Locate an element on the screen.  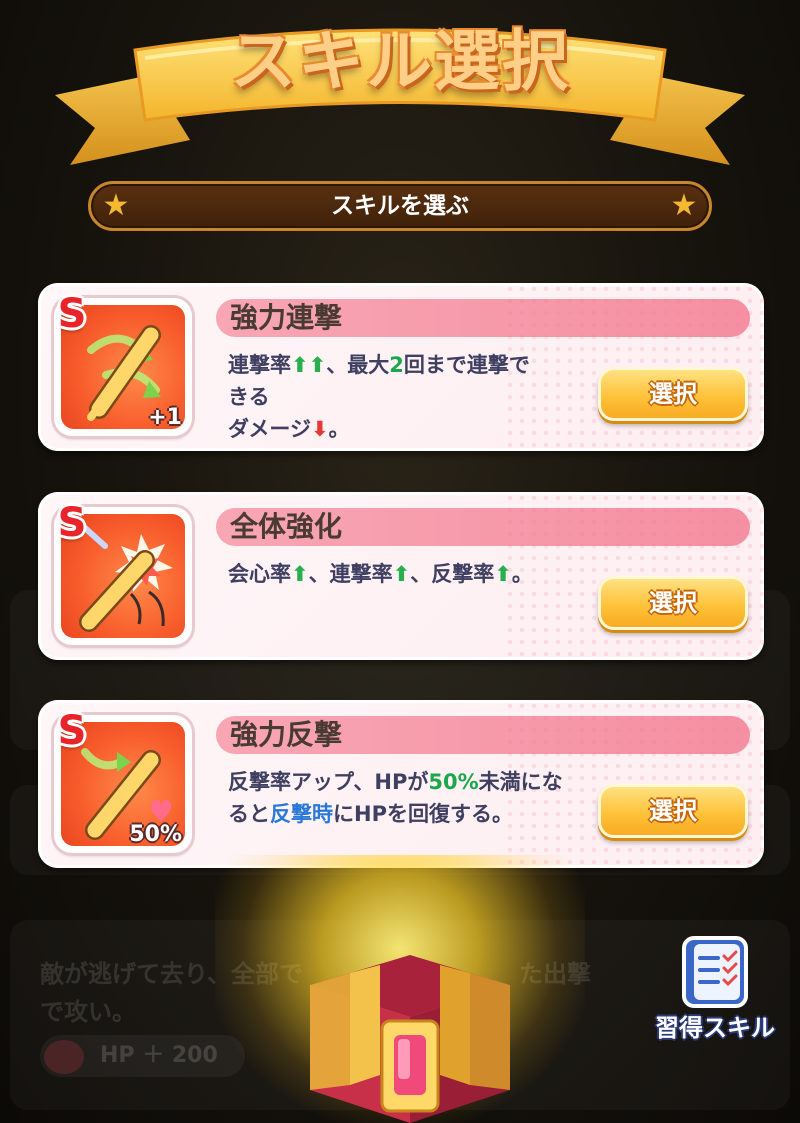
subtitle-bar: ★ スキルを選ぶ ★ is located at coordinates (400, 206).